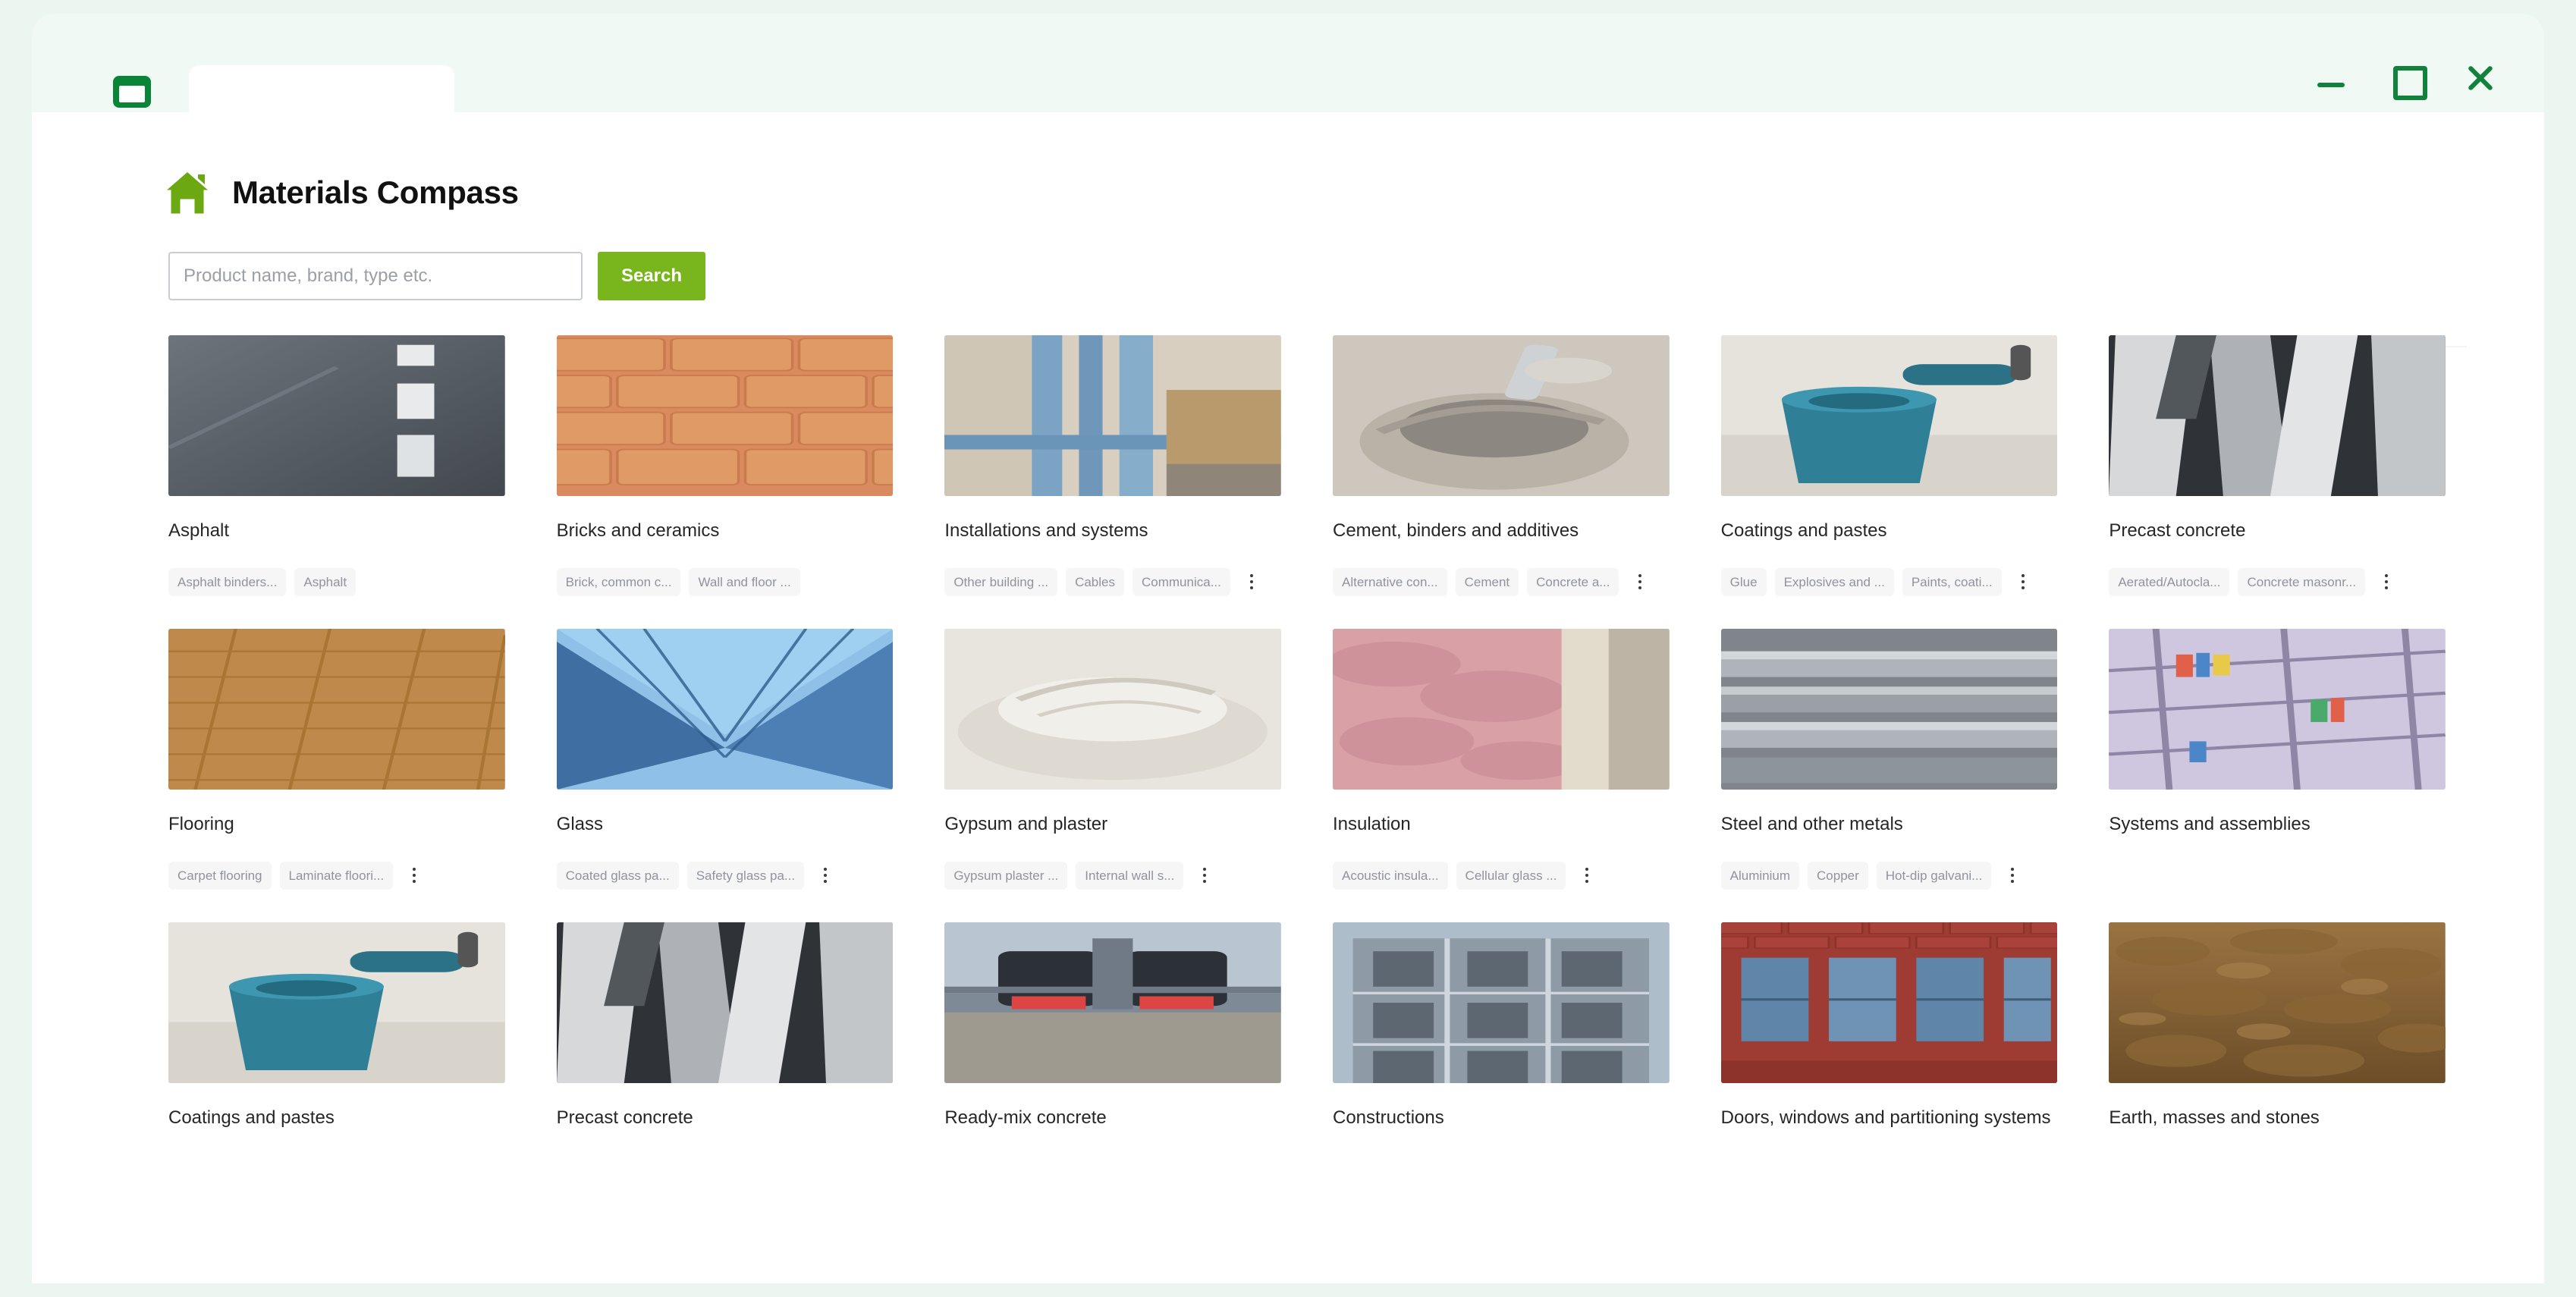 The height and width of the screenshot is (1297, 2576). Describe the element at coordinates (1501, 531) in the screenshot. I see `category-title: Cement, binders and additives` at that location.